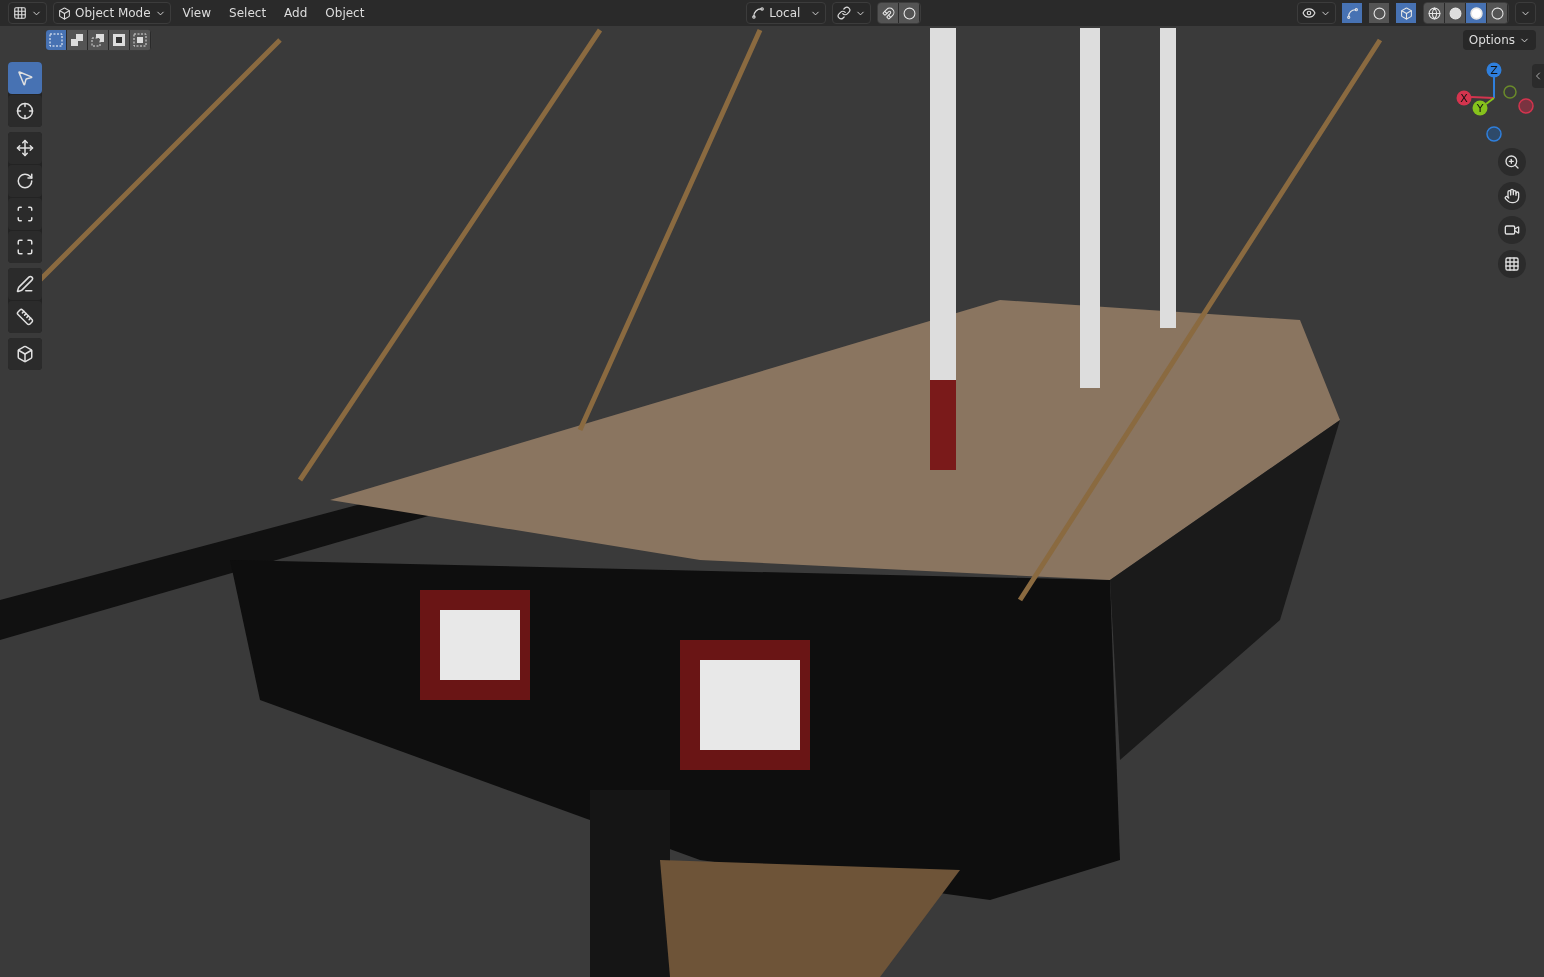  I want to click on sidebar-toggle, so click(1538, 76).